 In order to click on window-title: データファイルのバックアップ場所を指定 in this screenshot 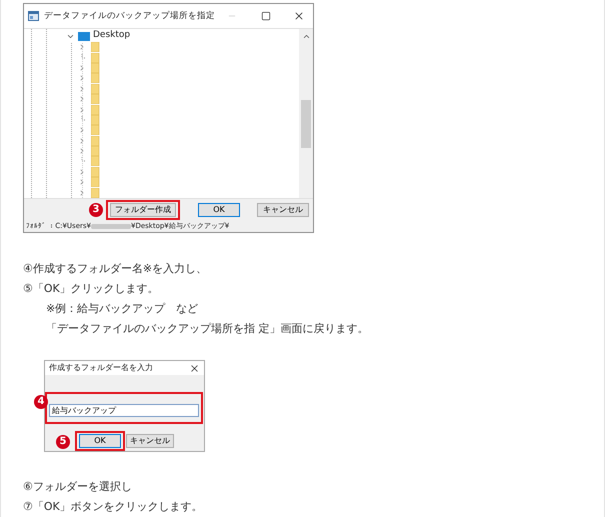, I will do `click(129, 16)`.